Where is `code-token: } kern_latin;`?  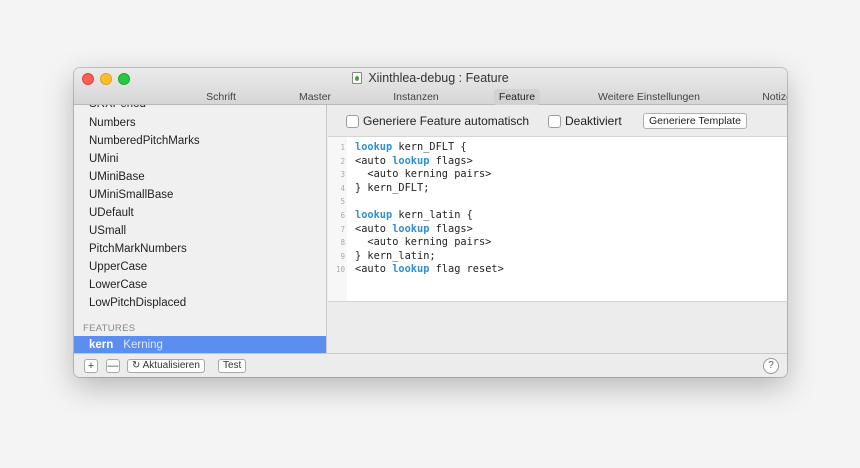 code-token: } kern_latin; is located at coordinates (395, 255).